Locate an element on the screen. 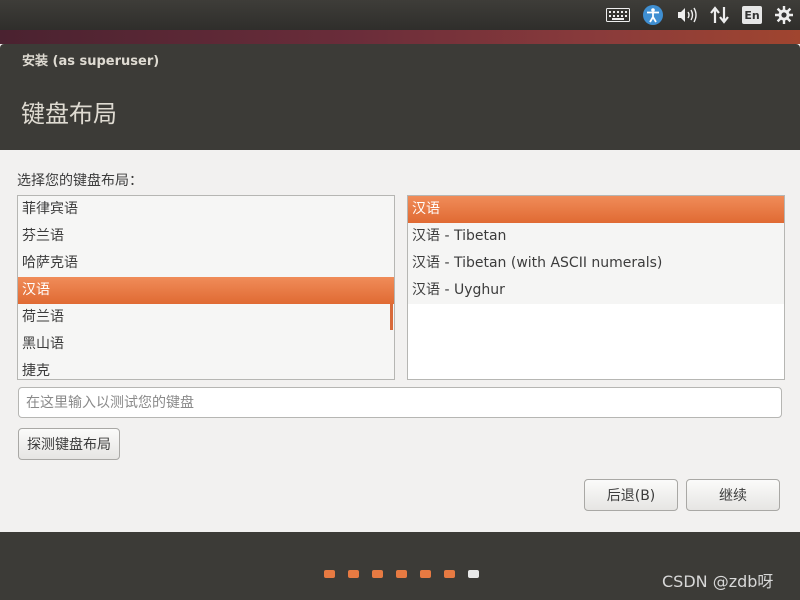 The width and height of the screenshot is (800, 600). layout-item: 芬兰语 is located at coordinates (206, 236).